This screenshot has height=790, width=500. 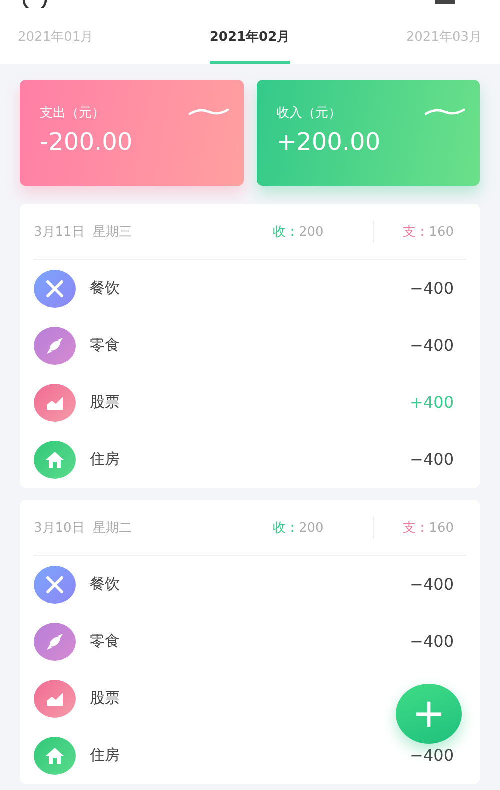 I want to click on day-date: 3月11日 星期三, so click(x=84, y=232).